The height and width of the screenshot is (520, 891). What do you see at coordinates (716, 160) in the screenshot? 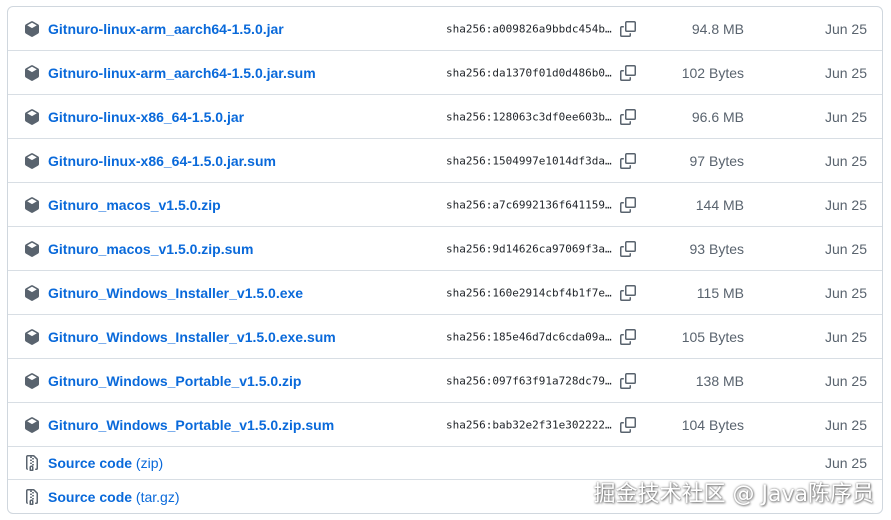
I see `asset-size: 97 Bytes` at bounding box center [716, 160].